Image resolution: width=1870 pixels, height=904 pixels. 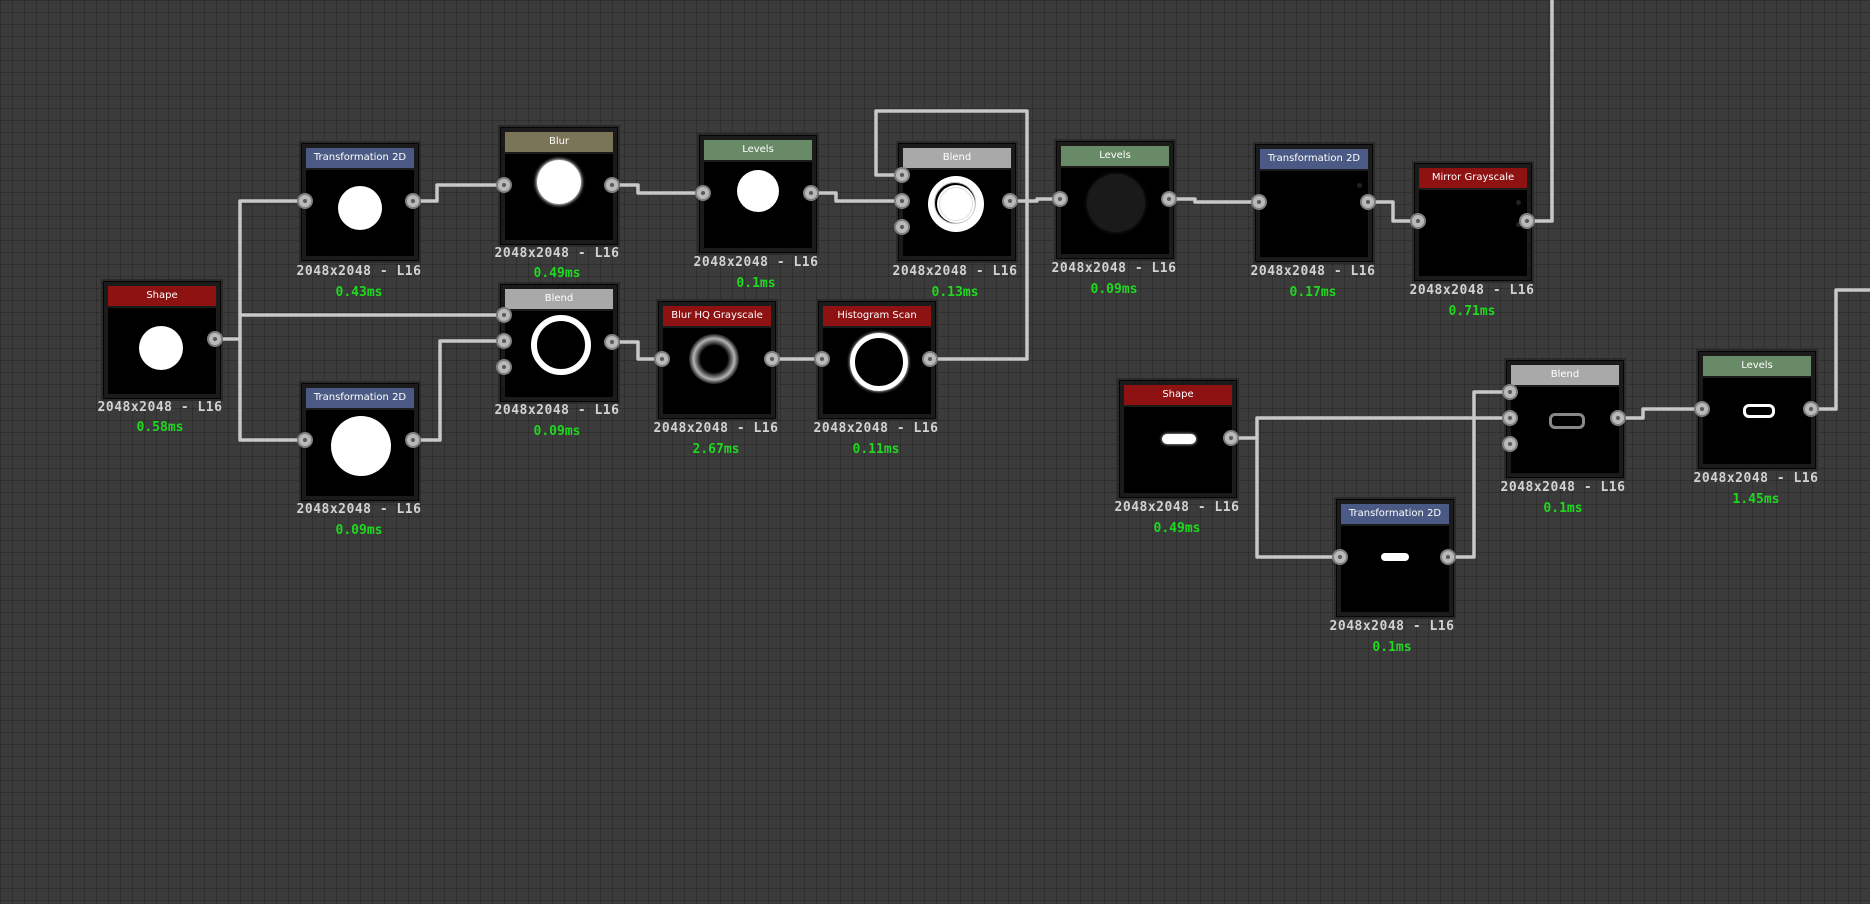 What do you see at coordinates (458, 390) in the screenshot?
I see `wire-transform-bottom-to-blend` at bounding box center [458, 390].